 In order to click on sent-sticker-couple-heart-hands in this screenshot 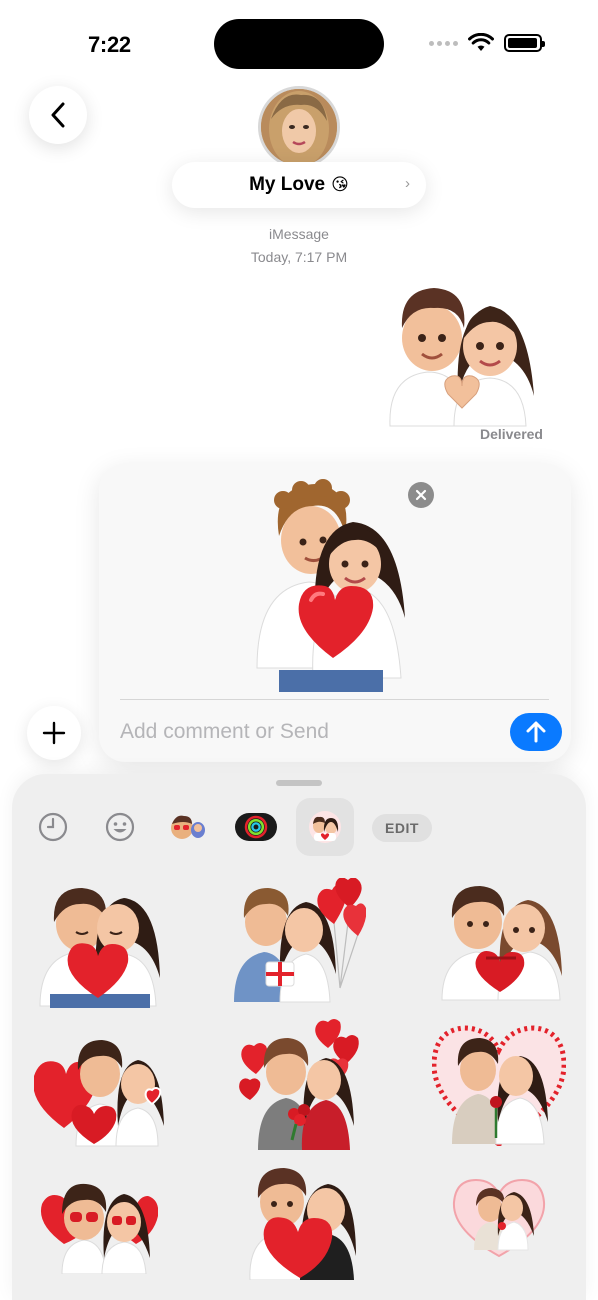, I will do `click(462, 352)`.